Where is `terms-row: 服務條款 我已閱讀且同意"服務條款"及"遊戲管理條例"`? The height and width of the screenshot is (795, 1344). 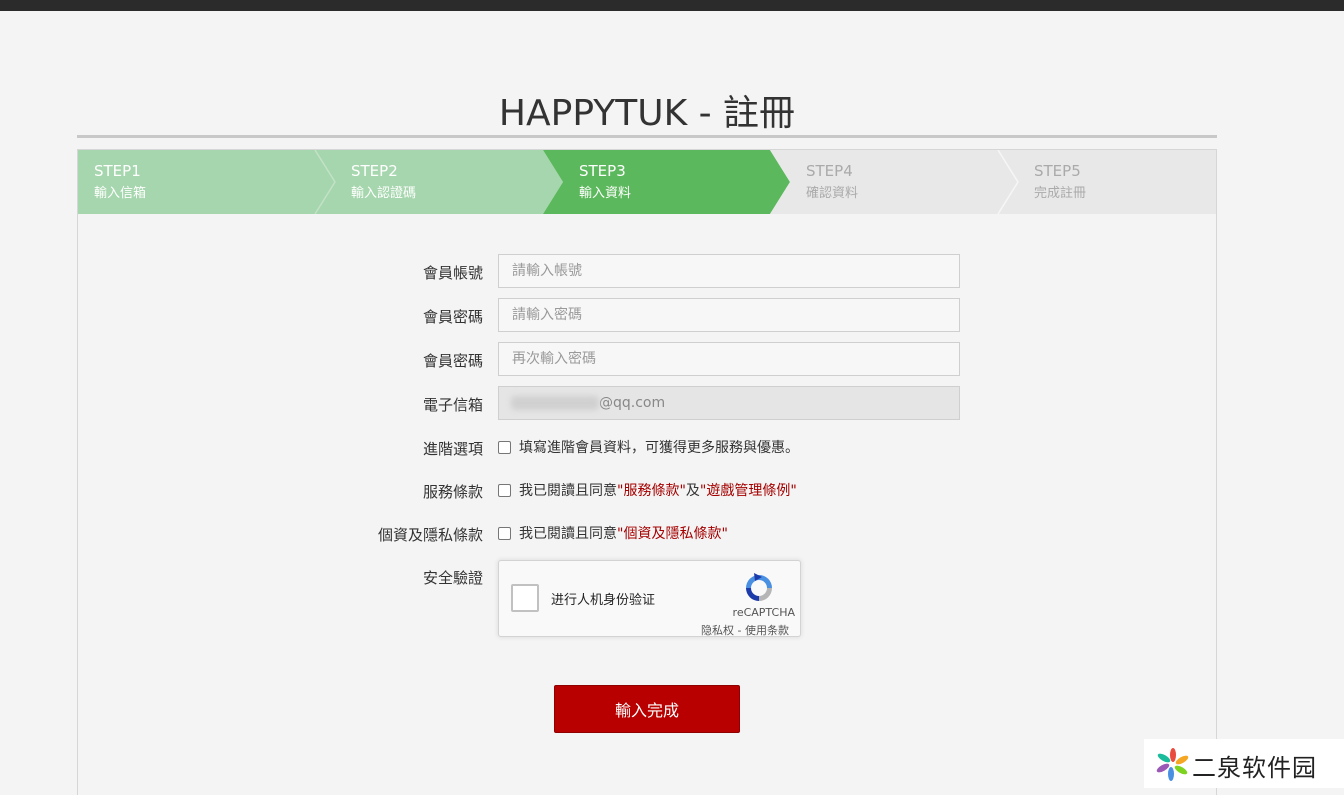 terms-row: 服務條款 我已閱讀且同意"服務條款"及"遊戲管理條例" is located at coordinates (647, 490).